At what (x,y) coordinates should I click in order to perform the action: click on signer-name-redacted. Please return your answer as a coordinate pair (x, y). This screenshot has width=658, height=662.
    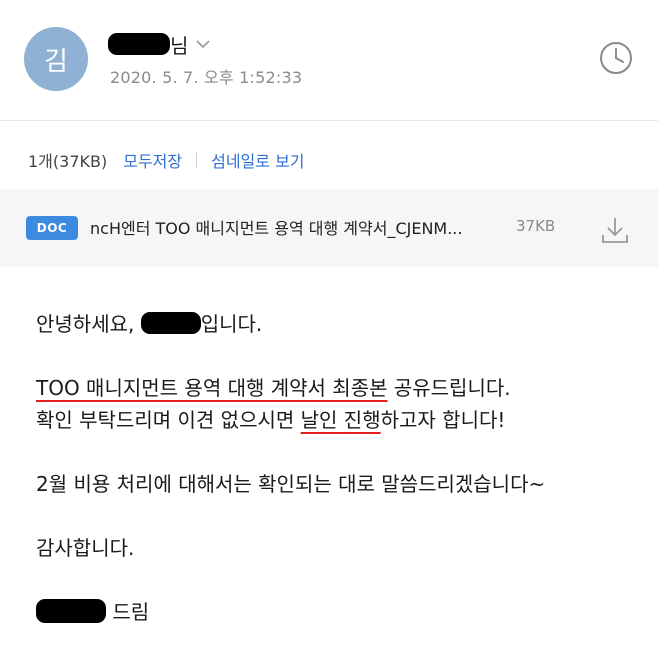
    Looking at the image, I should click on (71, 611).